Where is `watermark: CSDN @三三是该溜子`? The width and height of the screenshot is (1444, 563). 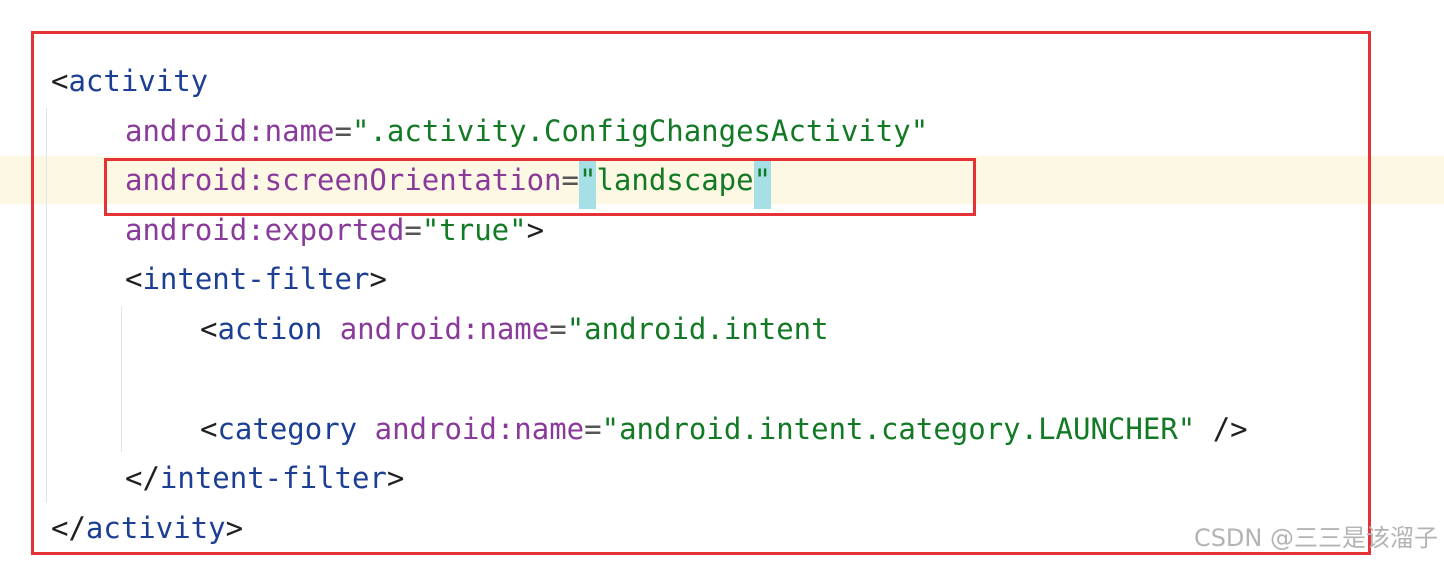
watermark: CSDN @三三是该溜子 is located at coordinates (1315, 538).